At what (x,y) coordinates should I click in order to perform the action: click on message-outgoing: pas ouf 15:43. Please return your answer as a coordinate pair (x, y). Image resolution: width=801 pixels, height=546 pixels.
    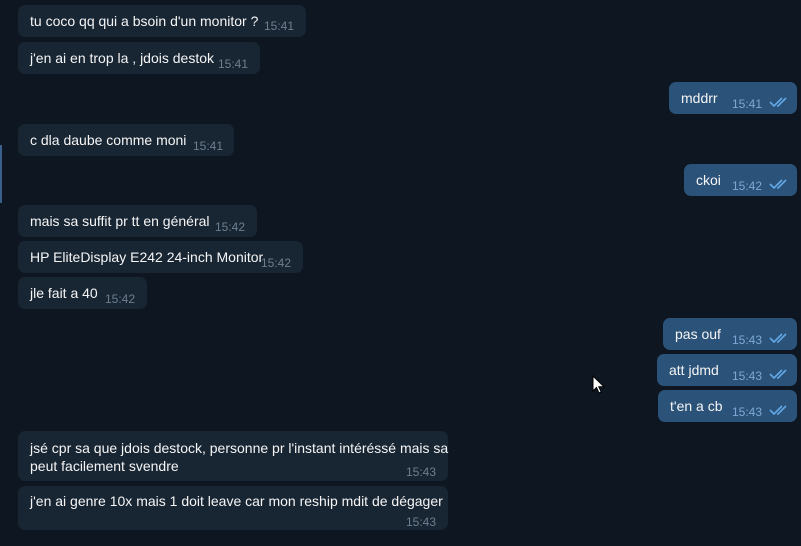
    Looking at the image, I should click on (730, 334).